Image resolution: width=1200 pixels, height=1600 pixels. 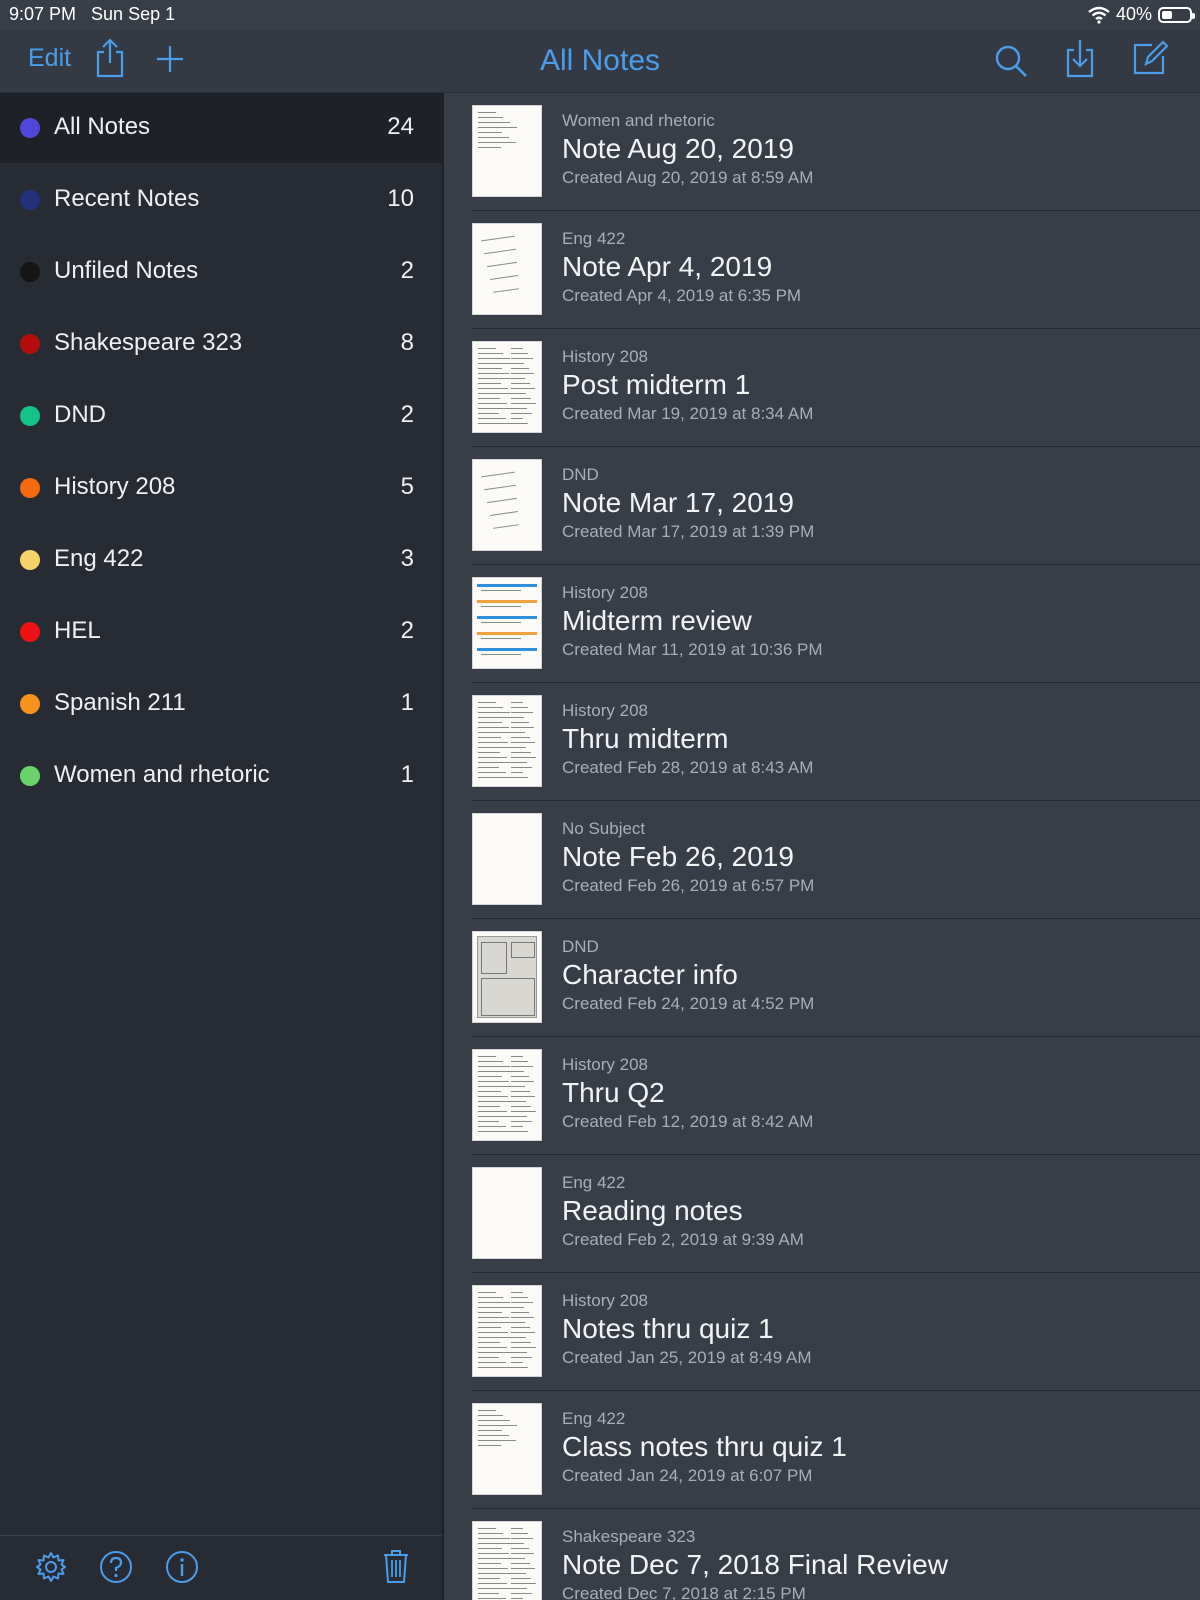 I want to click on sidebar-item-count: 8, so click(x=407, y=342).